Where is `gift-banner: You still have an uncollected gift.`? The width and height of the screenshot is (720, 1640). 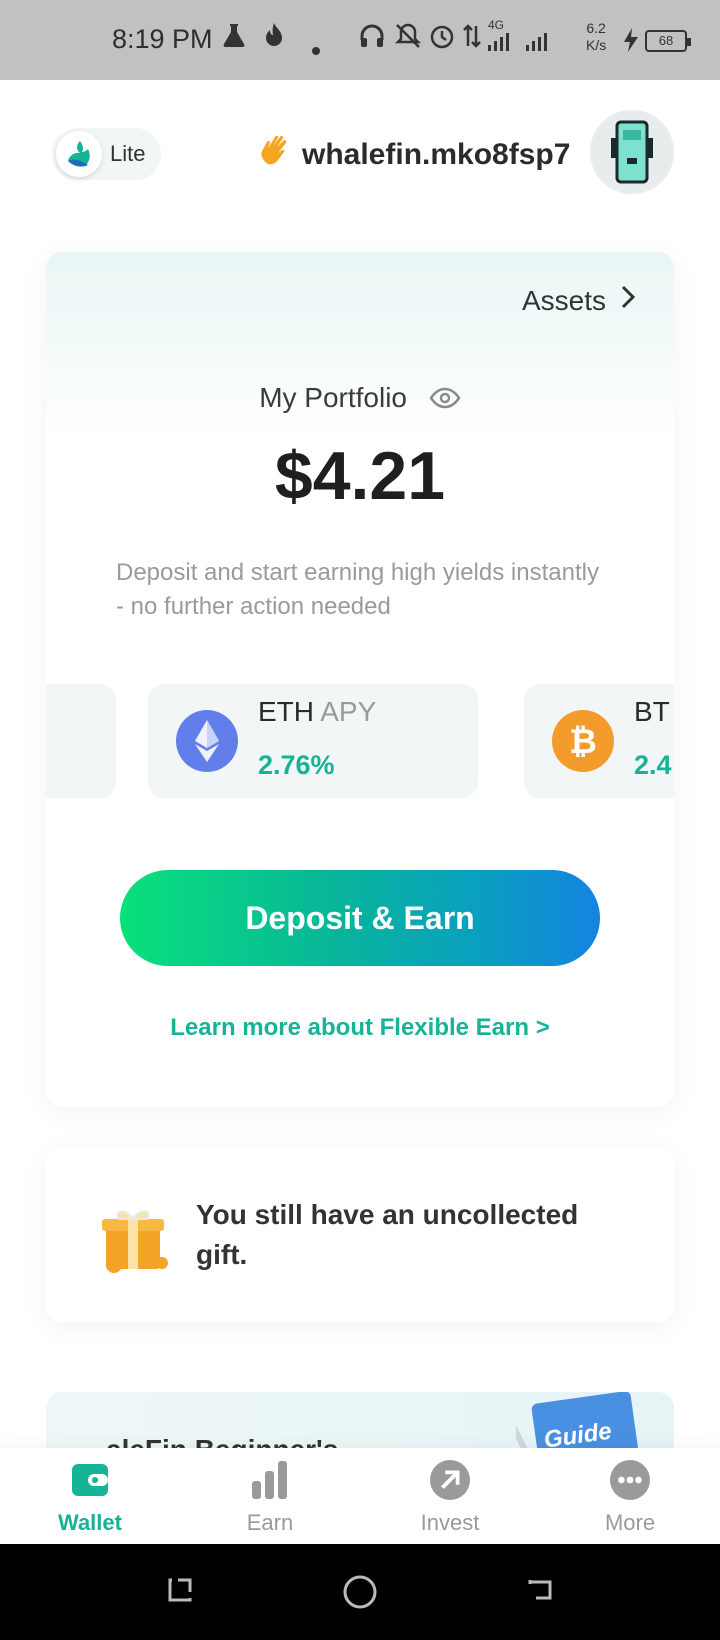
gift-banner: You still have an uncollected gift. is located at coordinates (360, 1234).